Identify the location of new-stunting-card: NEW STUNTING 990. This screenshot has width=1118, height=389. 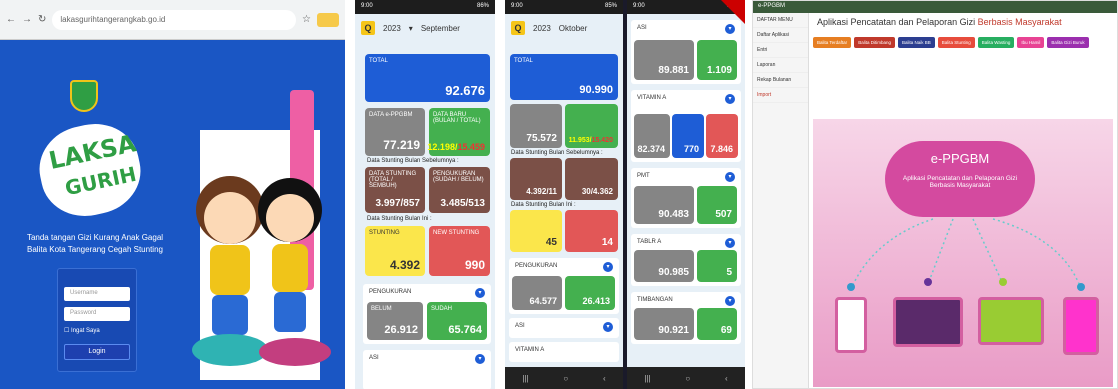
(459, 251).